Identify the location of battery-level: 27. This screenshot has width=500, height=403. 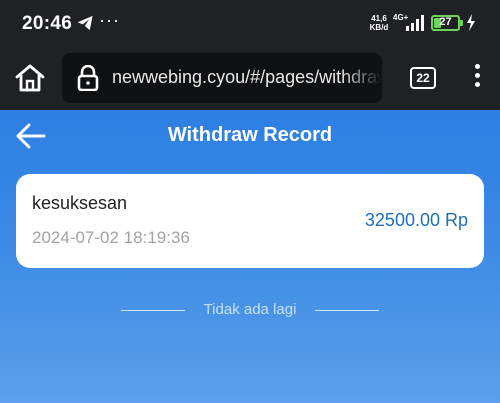
(445, 22).